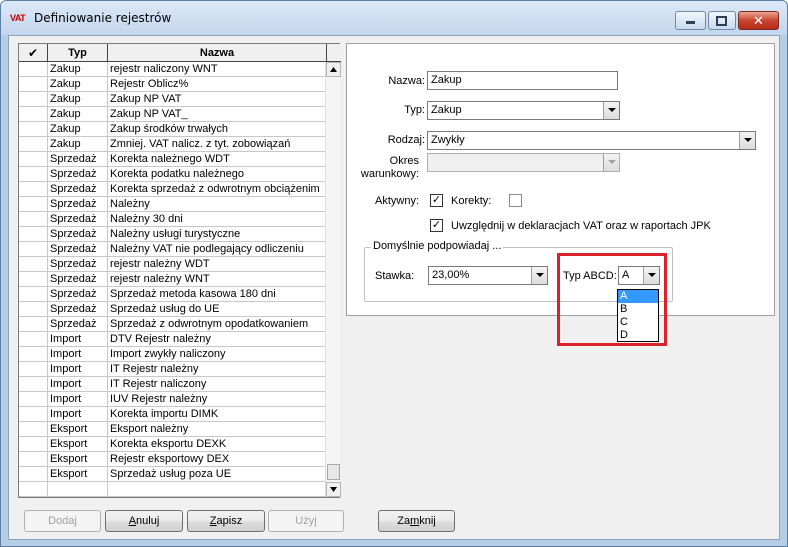  I want to click on table-row: Eksport Sprzedaż usług poza UE, so click(172, 474).